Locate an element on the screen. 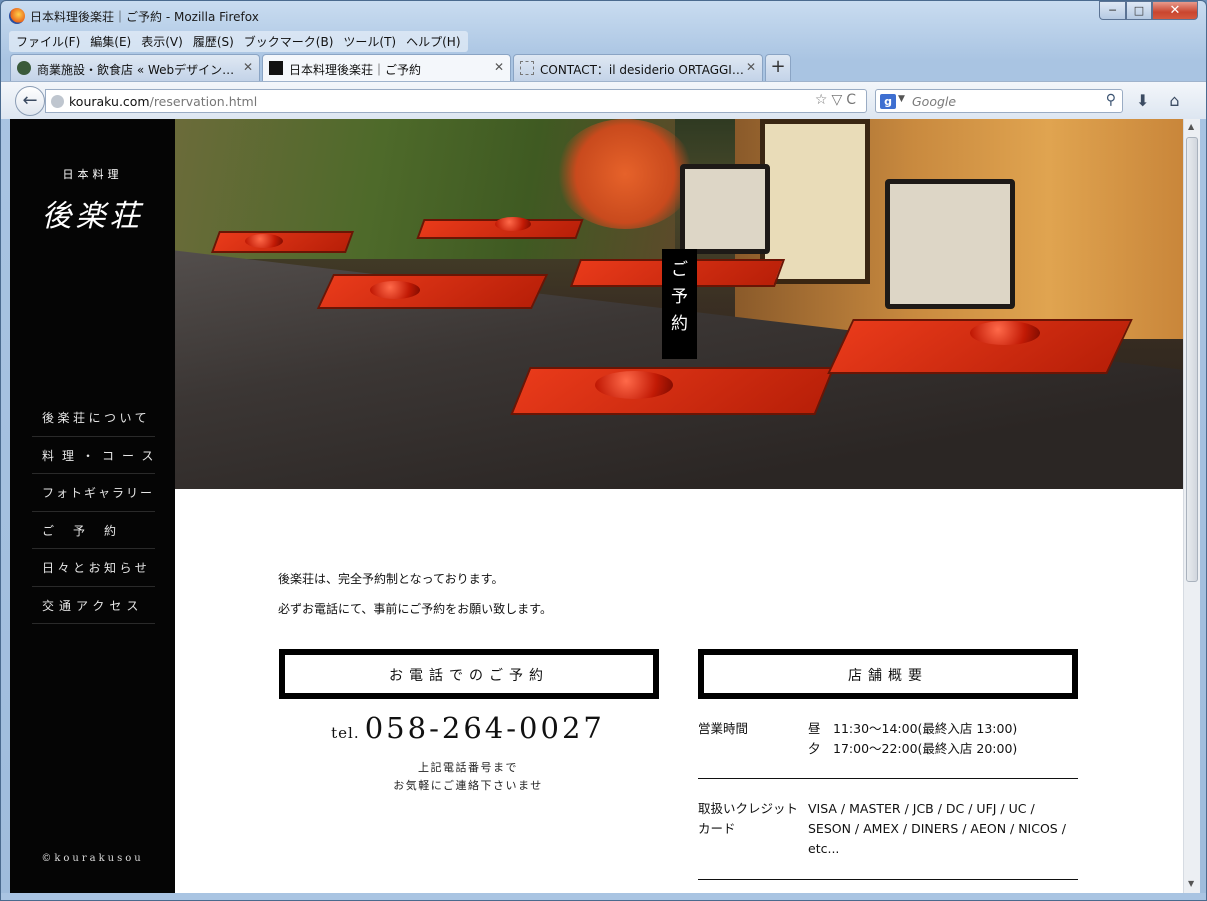 This screenshot has width=1207, height=901. nav-reservation: ご予約 is located at coordinates (93, 530).